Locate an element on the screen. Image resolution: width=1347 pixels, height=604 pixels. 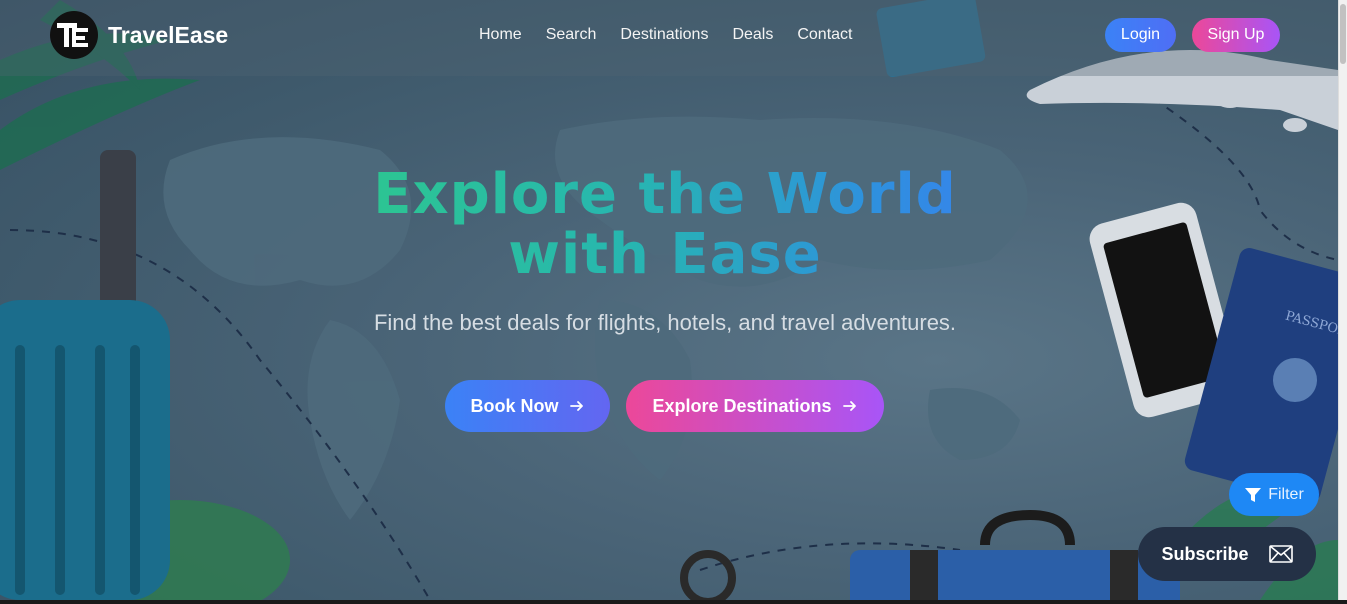
nav-link-contact: Contact is located at coordinates (824, 35).